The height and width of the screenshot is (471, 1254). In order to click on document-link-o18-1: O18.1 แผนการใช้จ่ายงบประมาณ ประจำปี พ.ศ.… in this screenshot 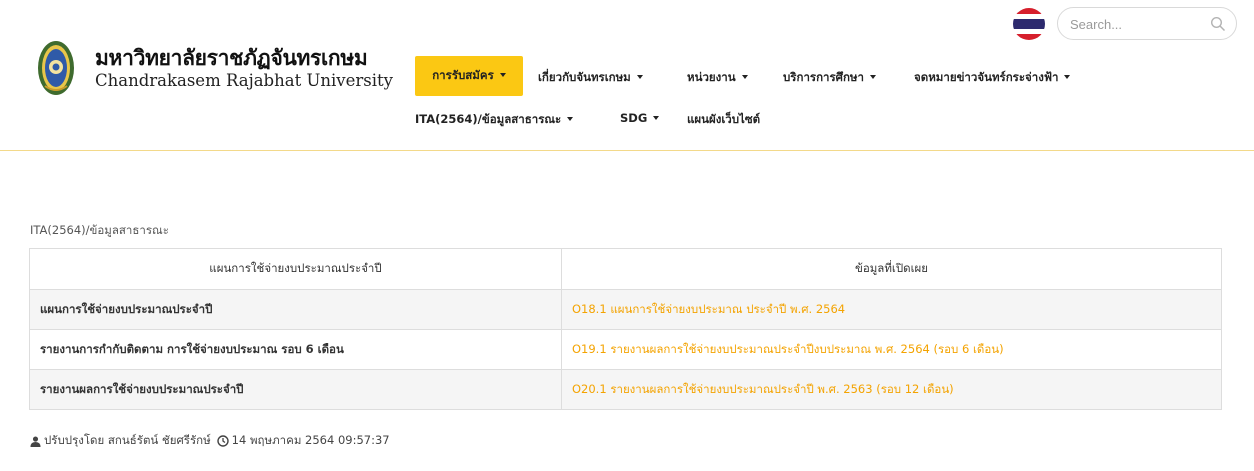, I will do `click(708, 309)`.